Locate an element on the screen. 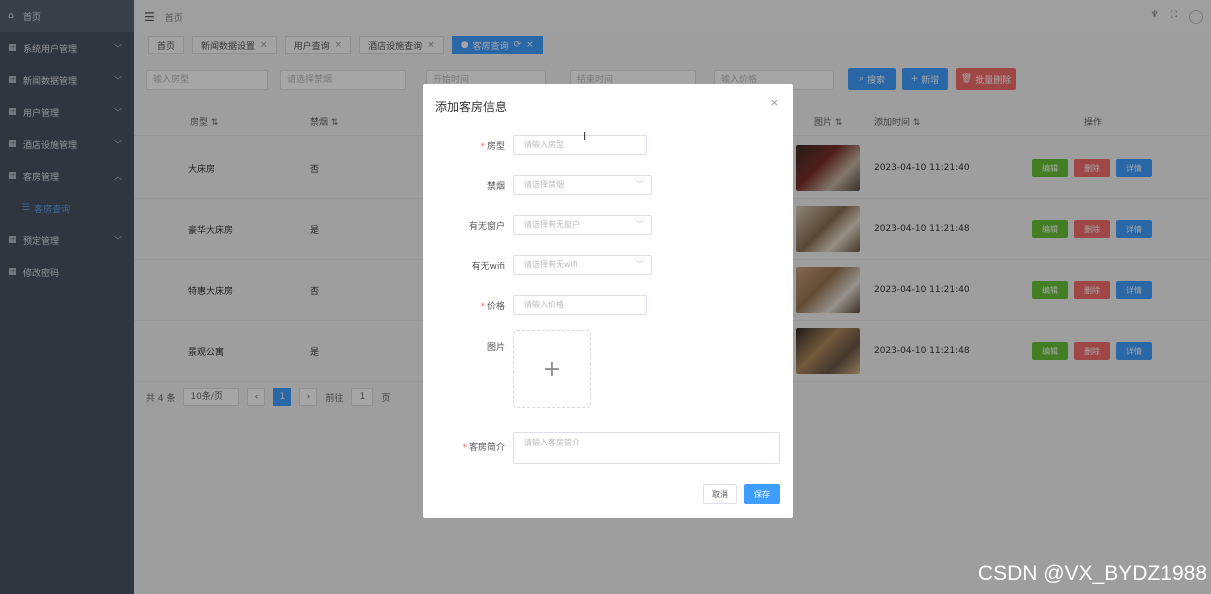 The height and width of the screenshot is (594, 1211). save-button: 保存 is located at coordinates (762, 494).